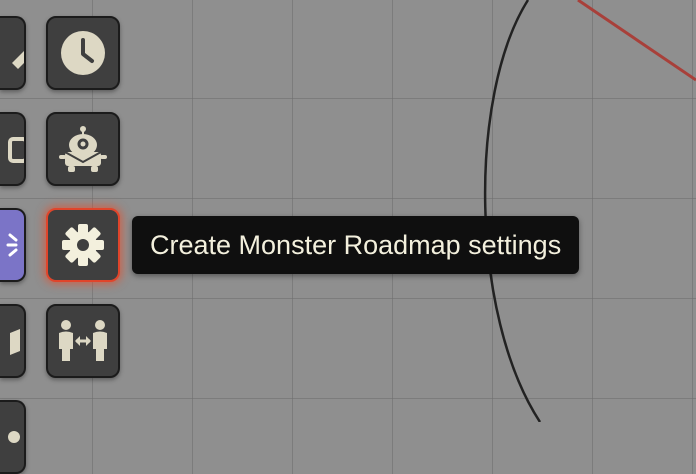  I want to click on gear-icon, so click(83, 245).